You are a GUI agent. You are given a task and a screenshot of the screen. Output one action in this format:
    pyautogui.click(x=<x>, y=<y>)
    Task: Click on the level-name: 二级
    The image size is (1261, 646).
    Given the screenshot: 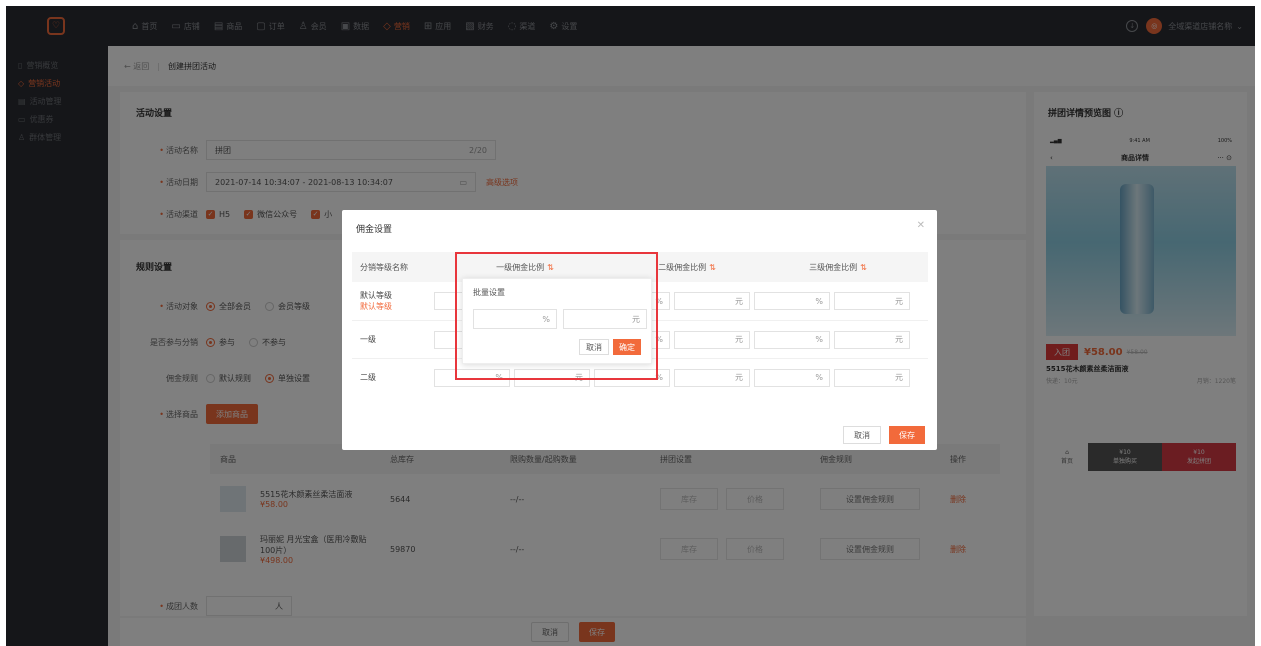 What is the action you would take?
    pyautogui.click(x=368, y=377)
    